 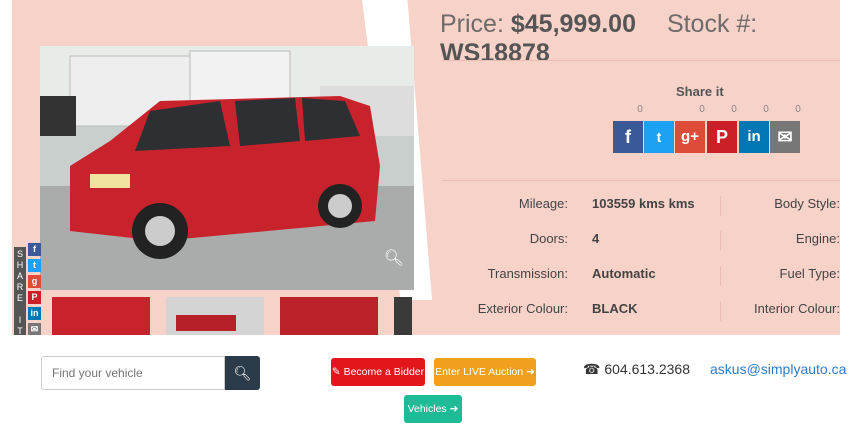 I want to click on twitter-share-icon: t, so click(x=659, y=137).